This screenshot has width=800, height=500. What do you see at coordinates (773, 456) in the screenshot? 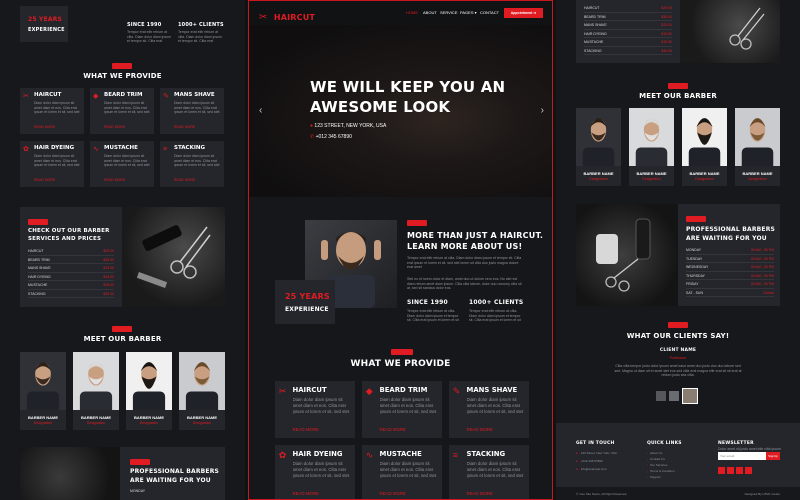
I see `newsletter-signup-button: SignUp` at bounding box center [773, 456].